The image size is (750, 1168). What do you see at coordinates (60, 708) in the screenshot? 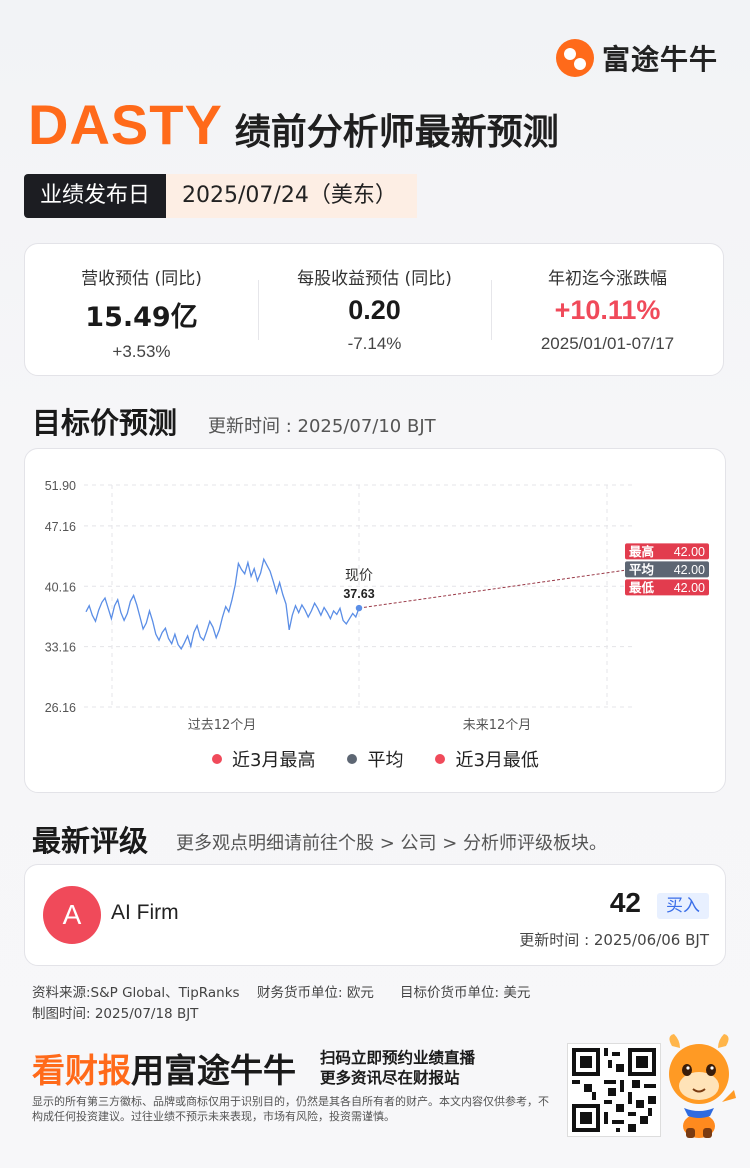
I see `y-tick-label: 26.16` at bounding box center [60, 708].